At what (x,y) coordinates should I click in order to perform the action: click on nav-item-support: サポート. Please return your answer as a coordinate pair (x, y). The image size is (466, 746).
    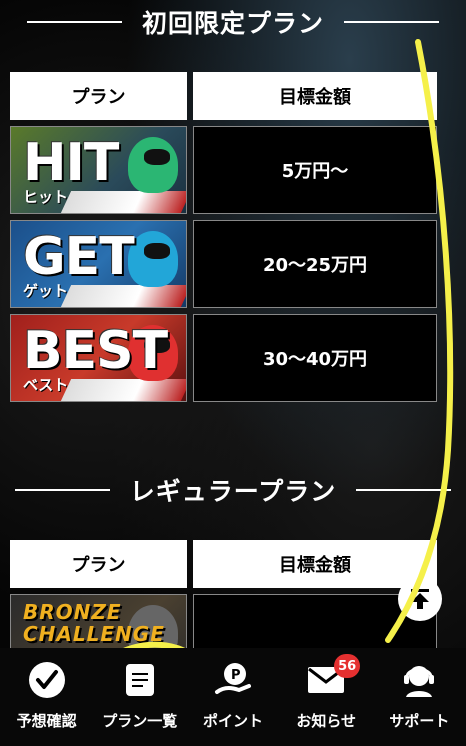
    Looking at the image, I should click on (419, 697).